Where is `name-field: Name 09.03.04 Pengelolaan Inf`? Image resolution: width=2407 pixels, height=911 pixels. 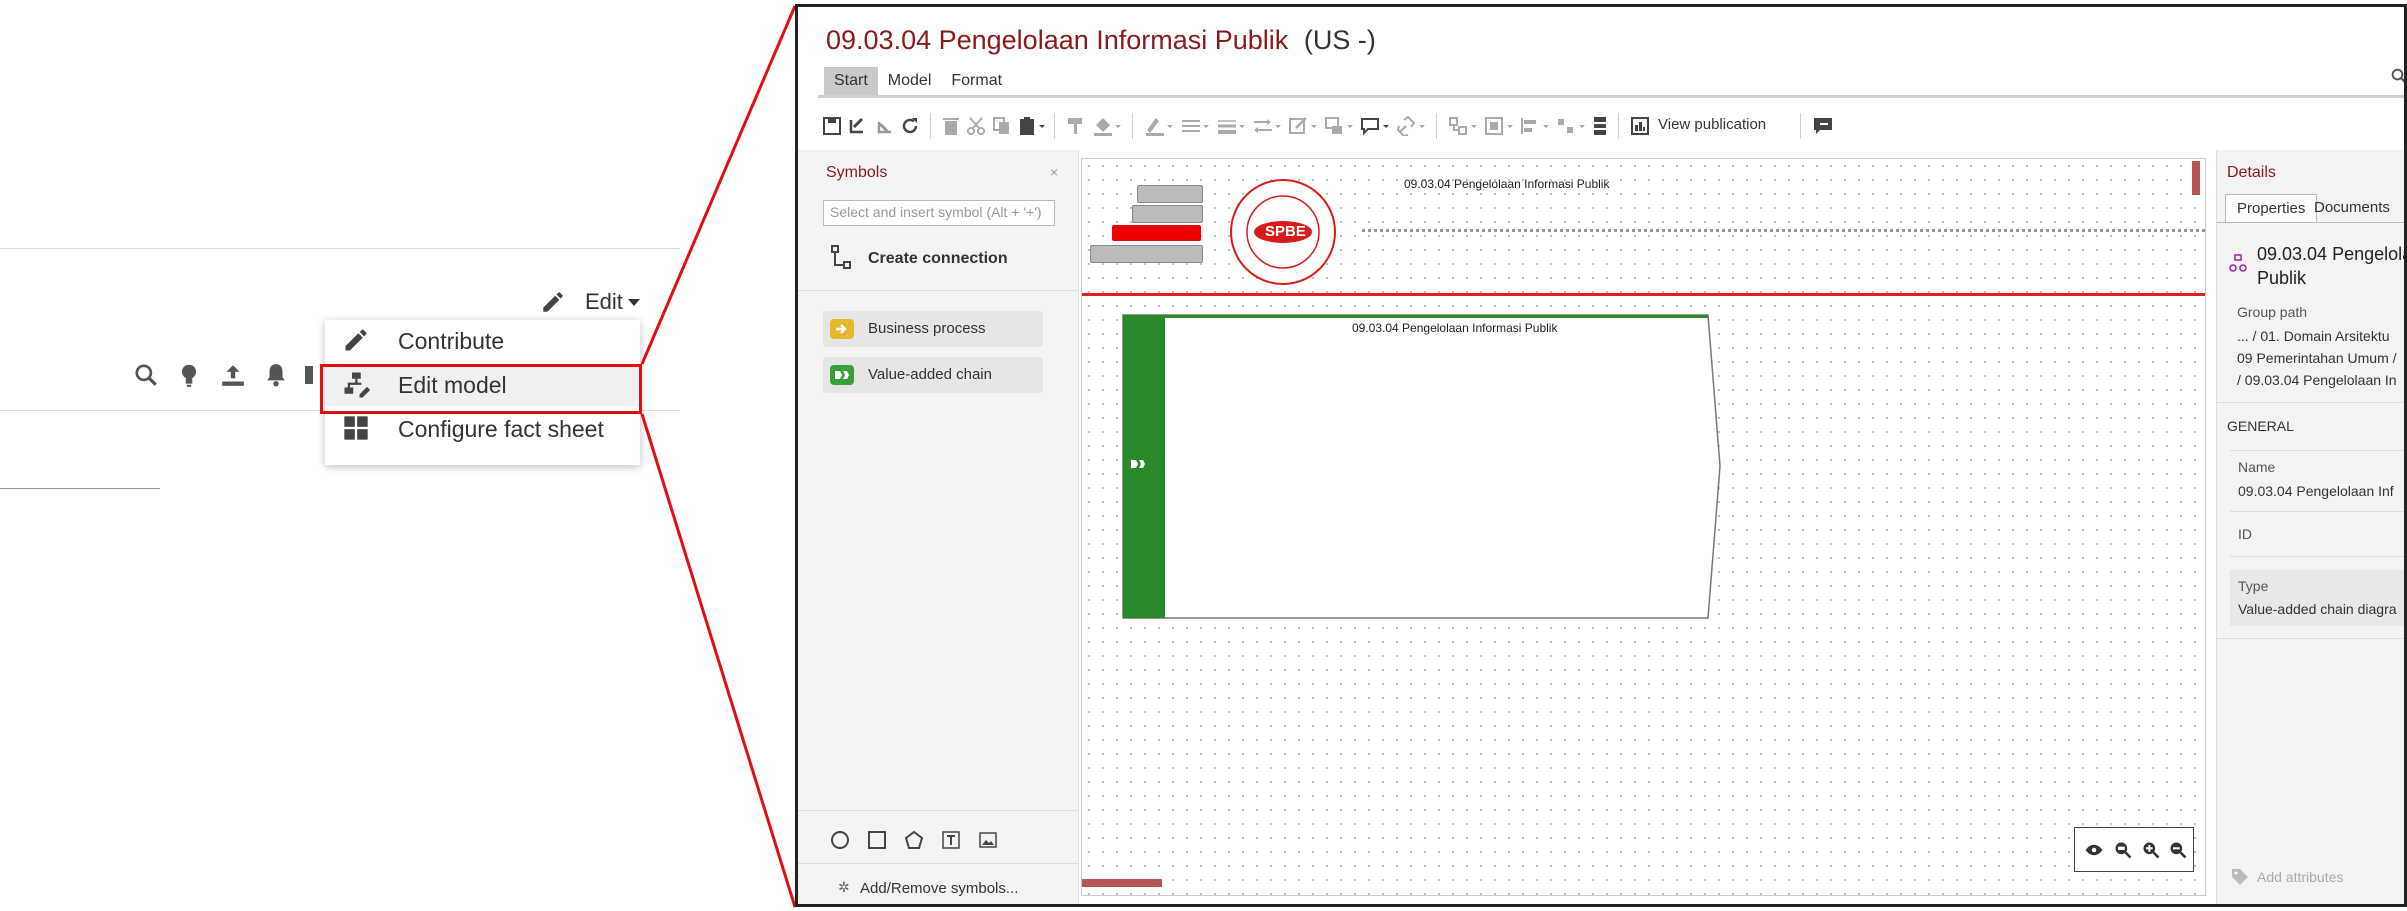 name-field: Name 09.03.04 Pengelolaan Inf is located at coordinates (2317, 481).